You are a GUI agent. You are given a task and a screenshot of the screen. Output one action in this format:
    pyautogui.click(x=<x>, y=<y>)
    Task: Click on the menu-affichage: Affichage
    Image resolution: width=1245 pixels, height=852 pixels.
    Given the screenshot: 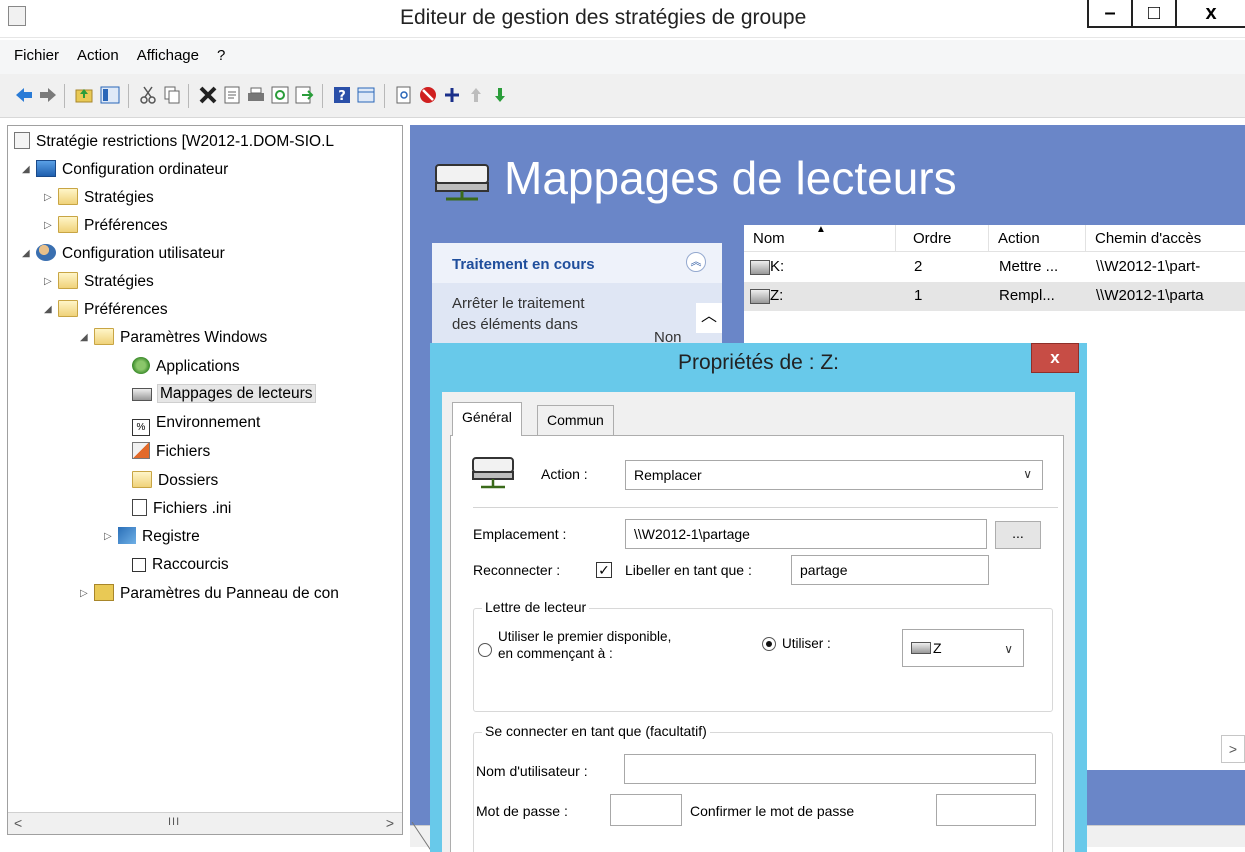 What is the action you would take?
    pyautogui.click(x=168, y=52)
    